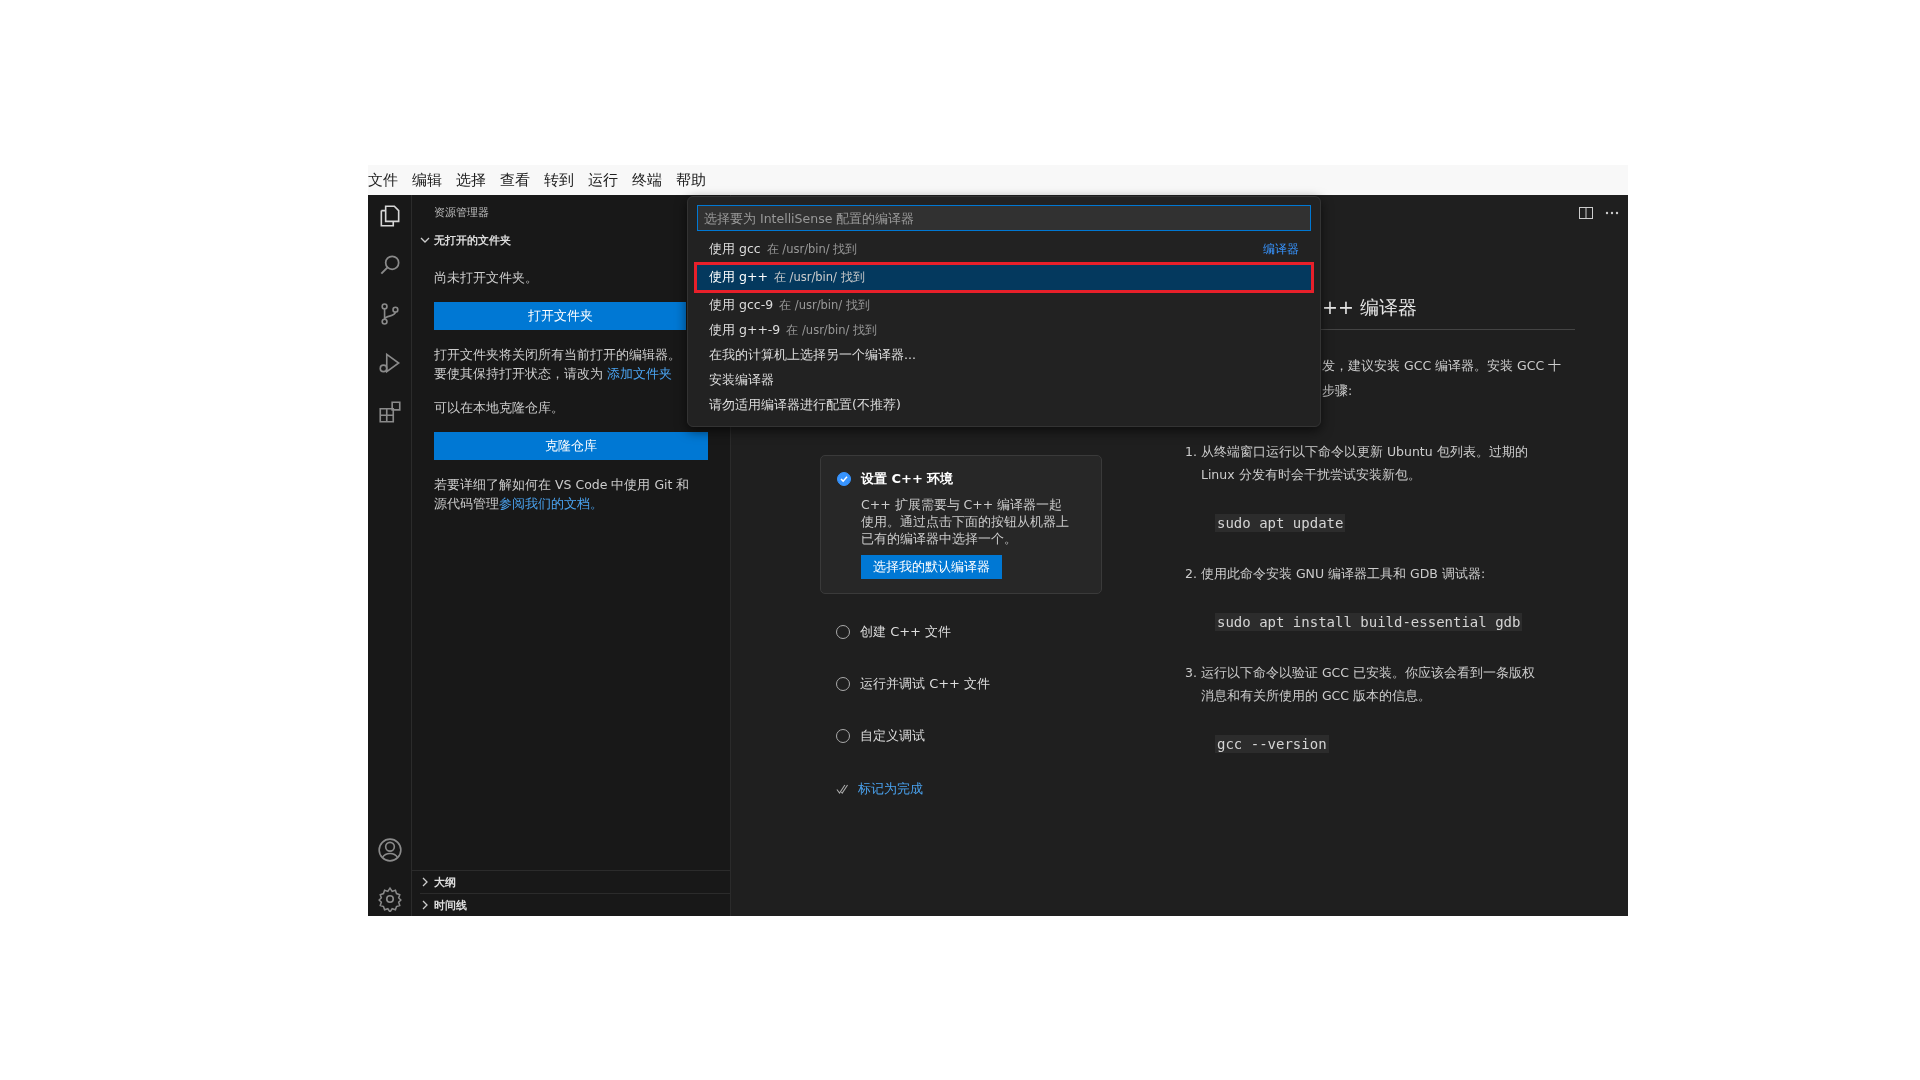  I want to click on menu-item: 帮助, so click(691, 180).